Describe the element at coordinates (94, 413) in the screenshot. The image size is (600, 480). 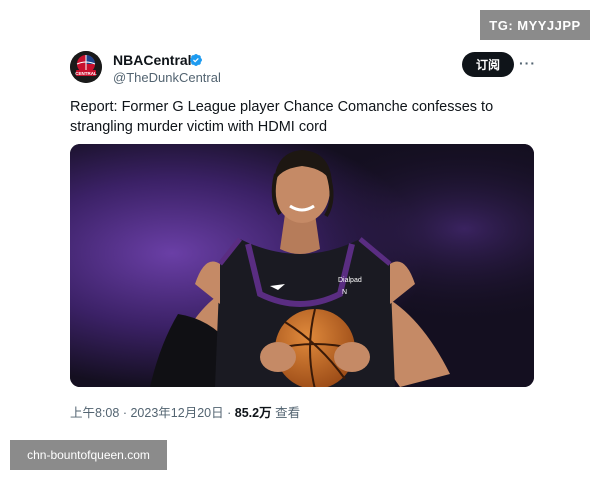
I see `tweet-time: 上午8:08` at that location.